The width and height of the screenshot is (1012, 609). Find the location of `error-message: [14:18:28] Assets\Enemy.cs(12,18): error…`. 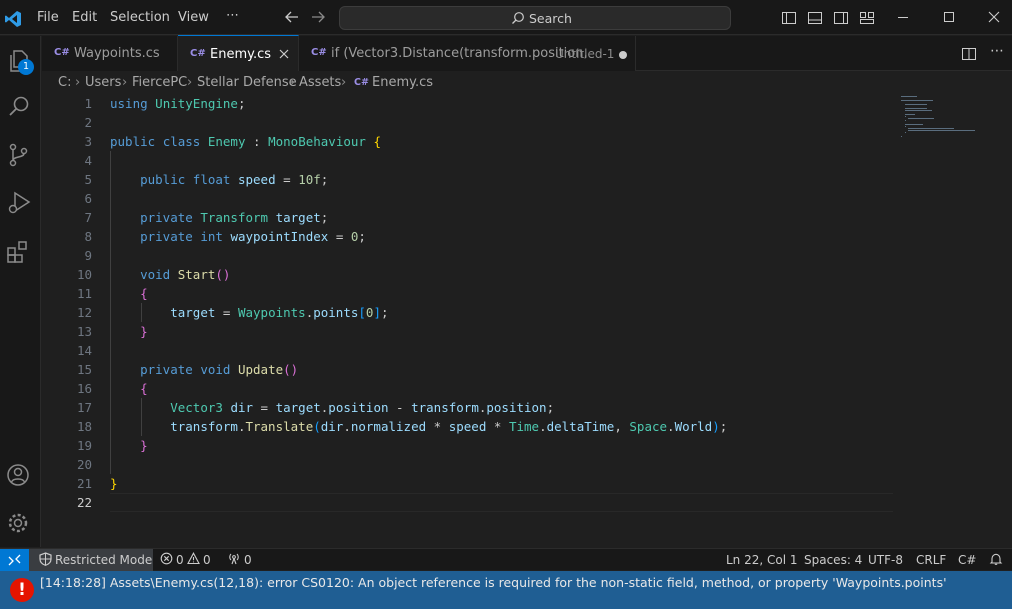

error-message: [14:18:28] Assets\Enemy.cs(12,18): error… is located at coordinates (493, 582).